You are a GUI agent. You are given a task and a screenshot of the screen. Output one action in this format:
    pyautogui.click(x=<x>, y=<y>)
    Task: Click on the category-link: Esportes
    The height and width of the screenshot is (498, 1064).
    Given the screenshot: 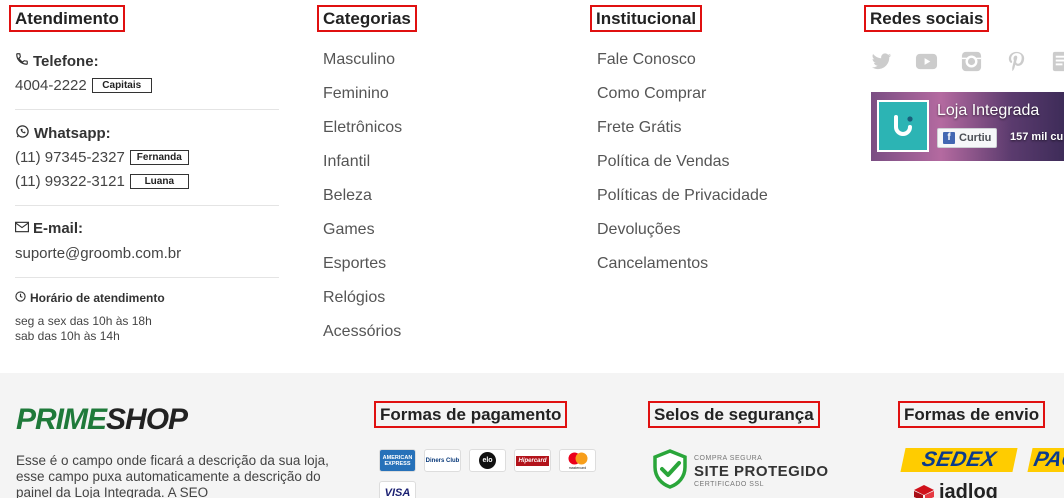 What is the action you would take?
    pyautogui.click(x=354, y=264)
    